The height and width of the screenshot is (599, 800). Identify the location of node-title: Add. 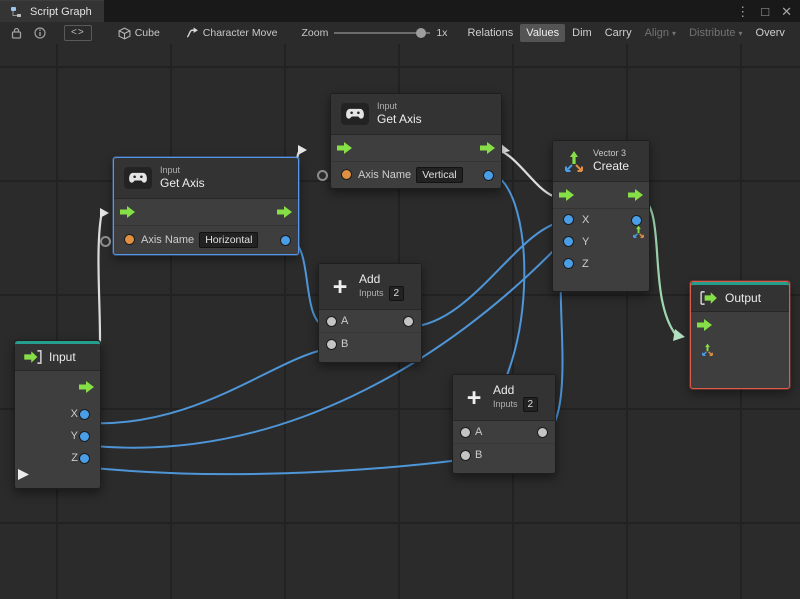
(504, 390).